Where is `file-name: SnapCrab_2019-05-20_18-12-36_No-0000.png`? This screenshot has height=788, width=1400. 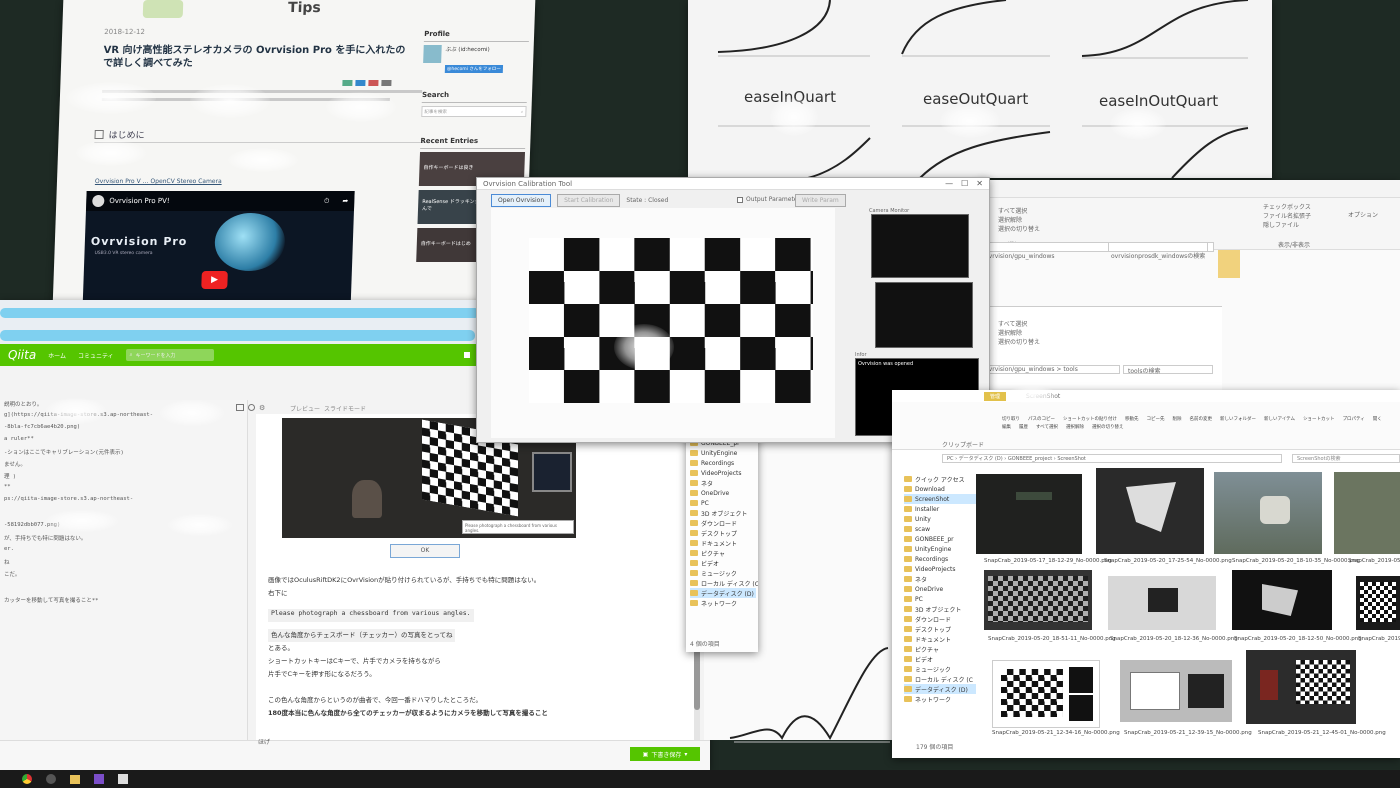
file-name: SnapCrab_2019-05-20_18-12-36_No-0000.png is located at coordinates (1174, 639).